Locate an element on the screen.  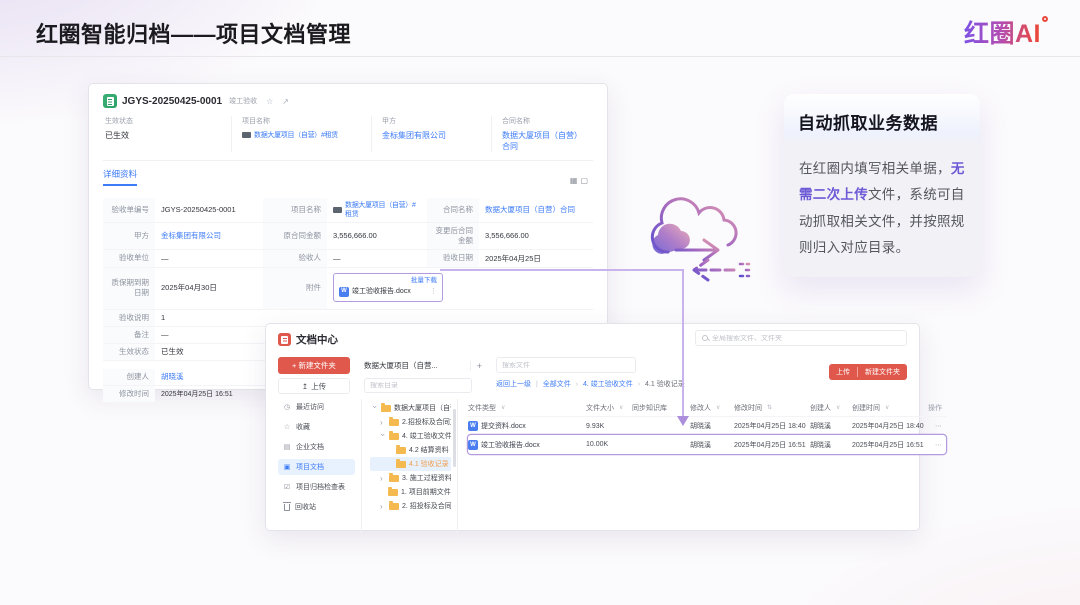
grid-view-icon: ▦ is located at coordinates (575, 180).